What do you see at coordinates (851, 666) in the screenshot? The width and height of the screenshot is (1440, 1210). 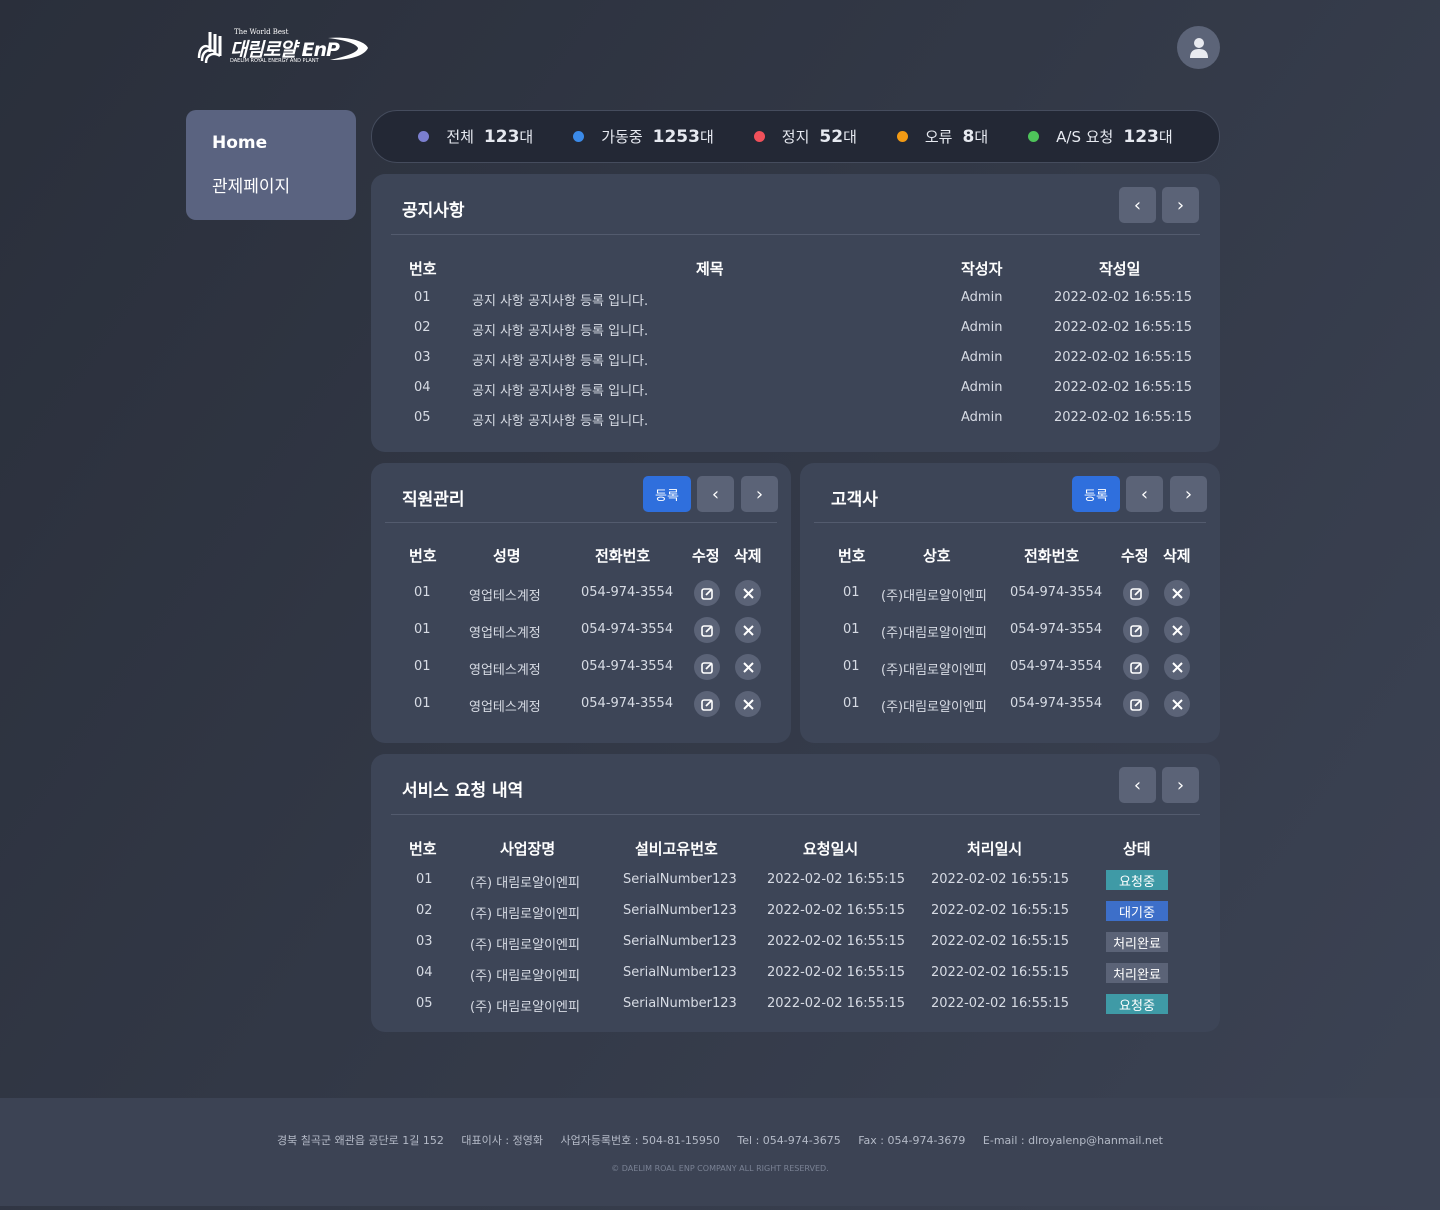 I see `customer-no: 01` at bounding box center [851, 666].